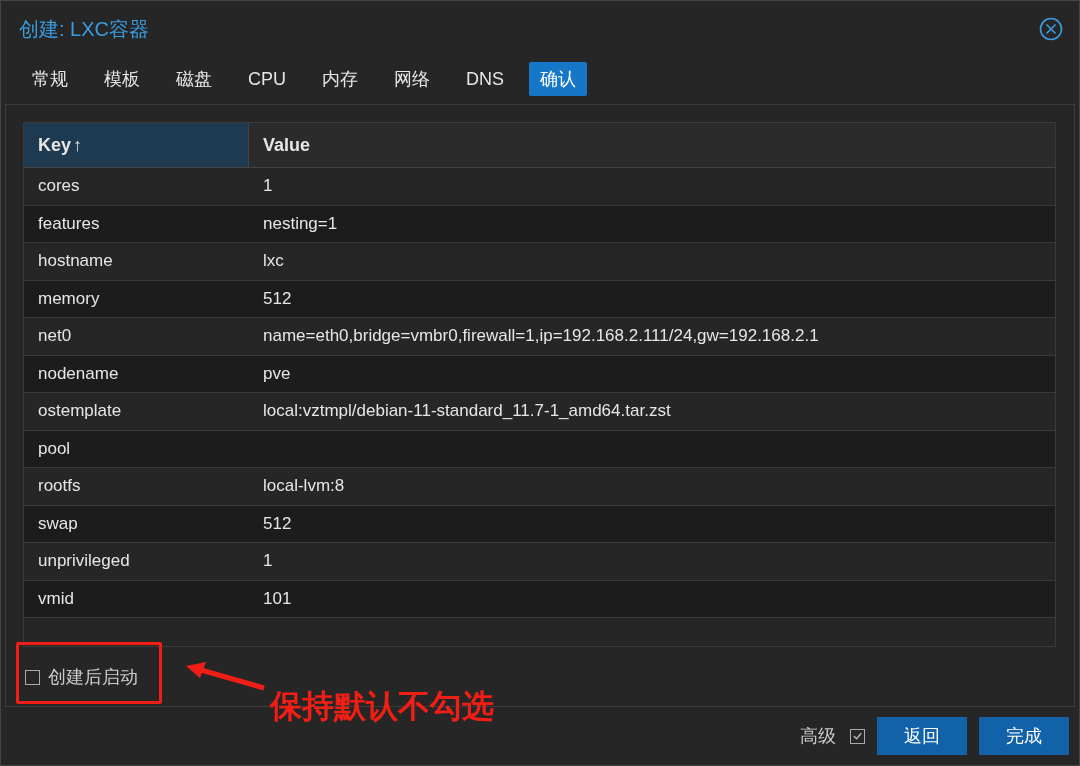  Describe the element at coordinates (300, 223) in the screenshot. I see `table-cell: nesting=1` at that location.